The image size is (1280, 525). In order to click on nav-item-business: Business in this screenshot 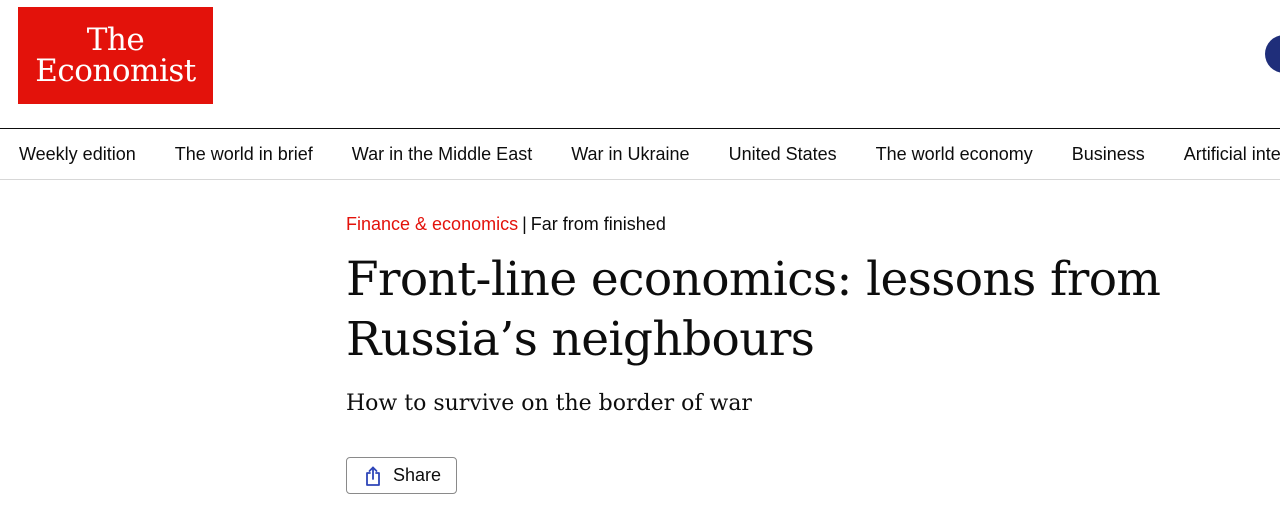, I will do `click(1108, 154)`.